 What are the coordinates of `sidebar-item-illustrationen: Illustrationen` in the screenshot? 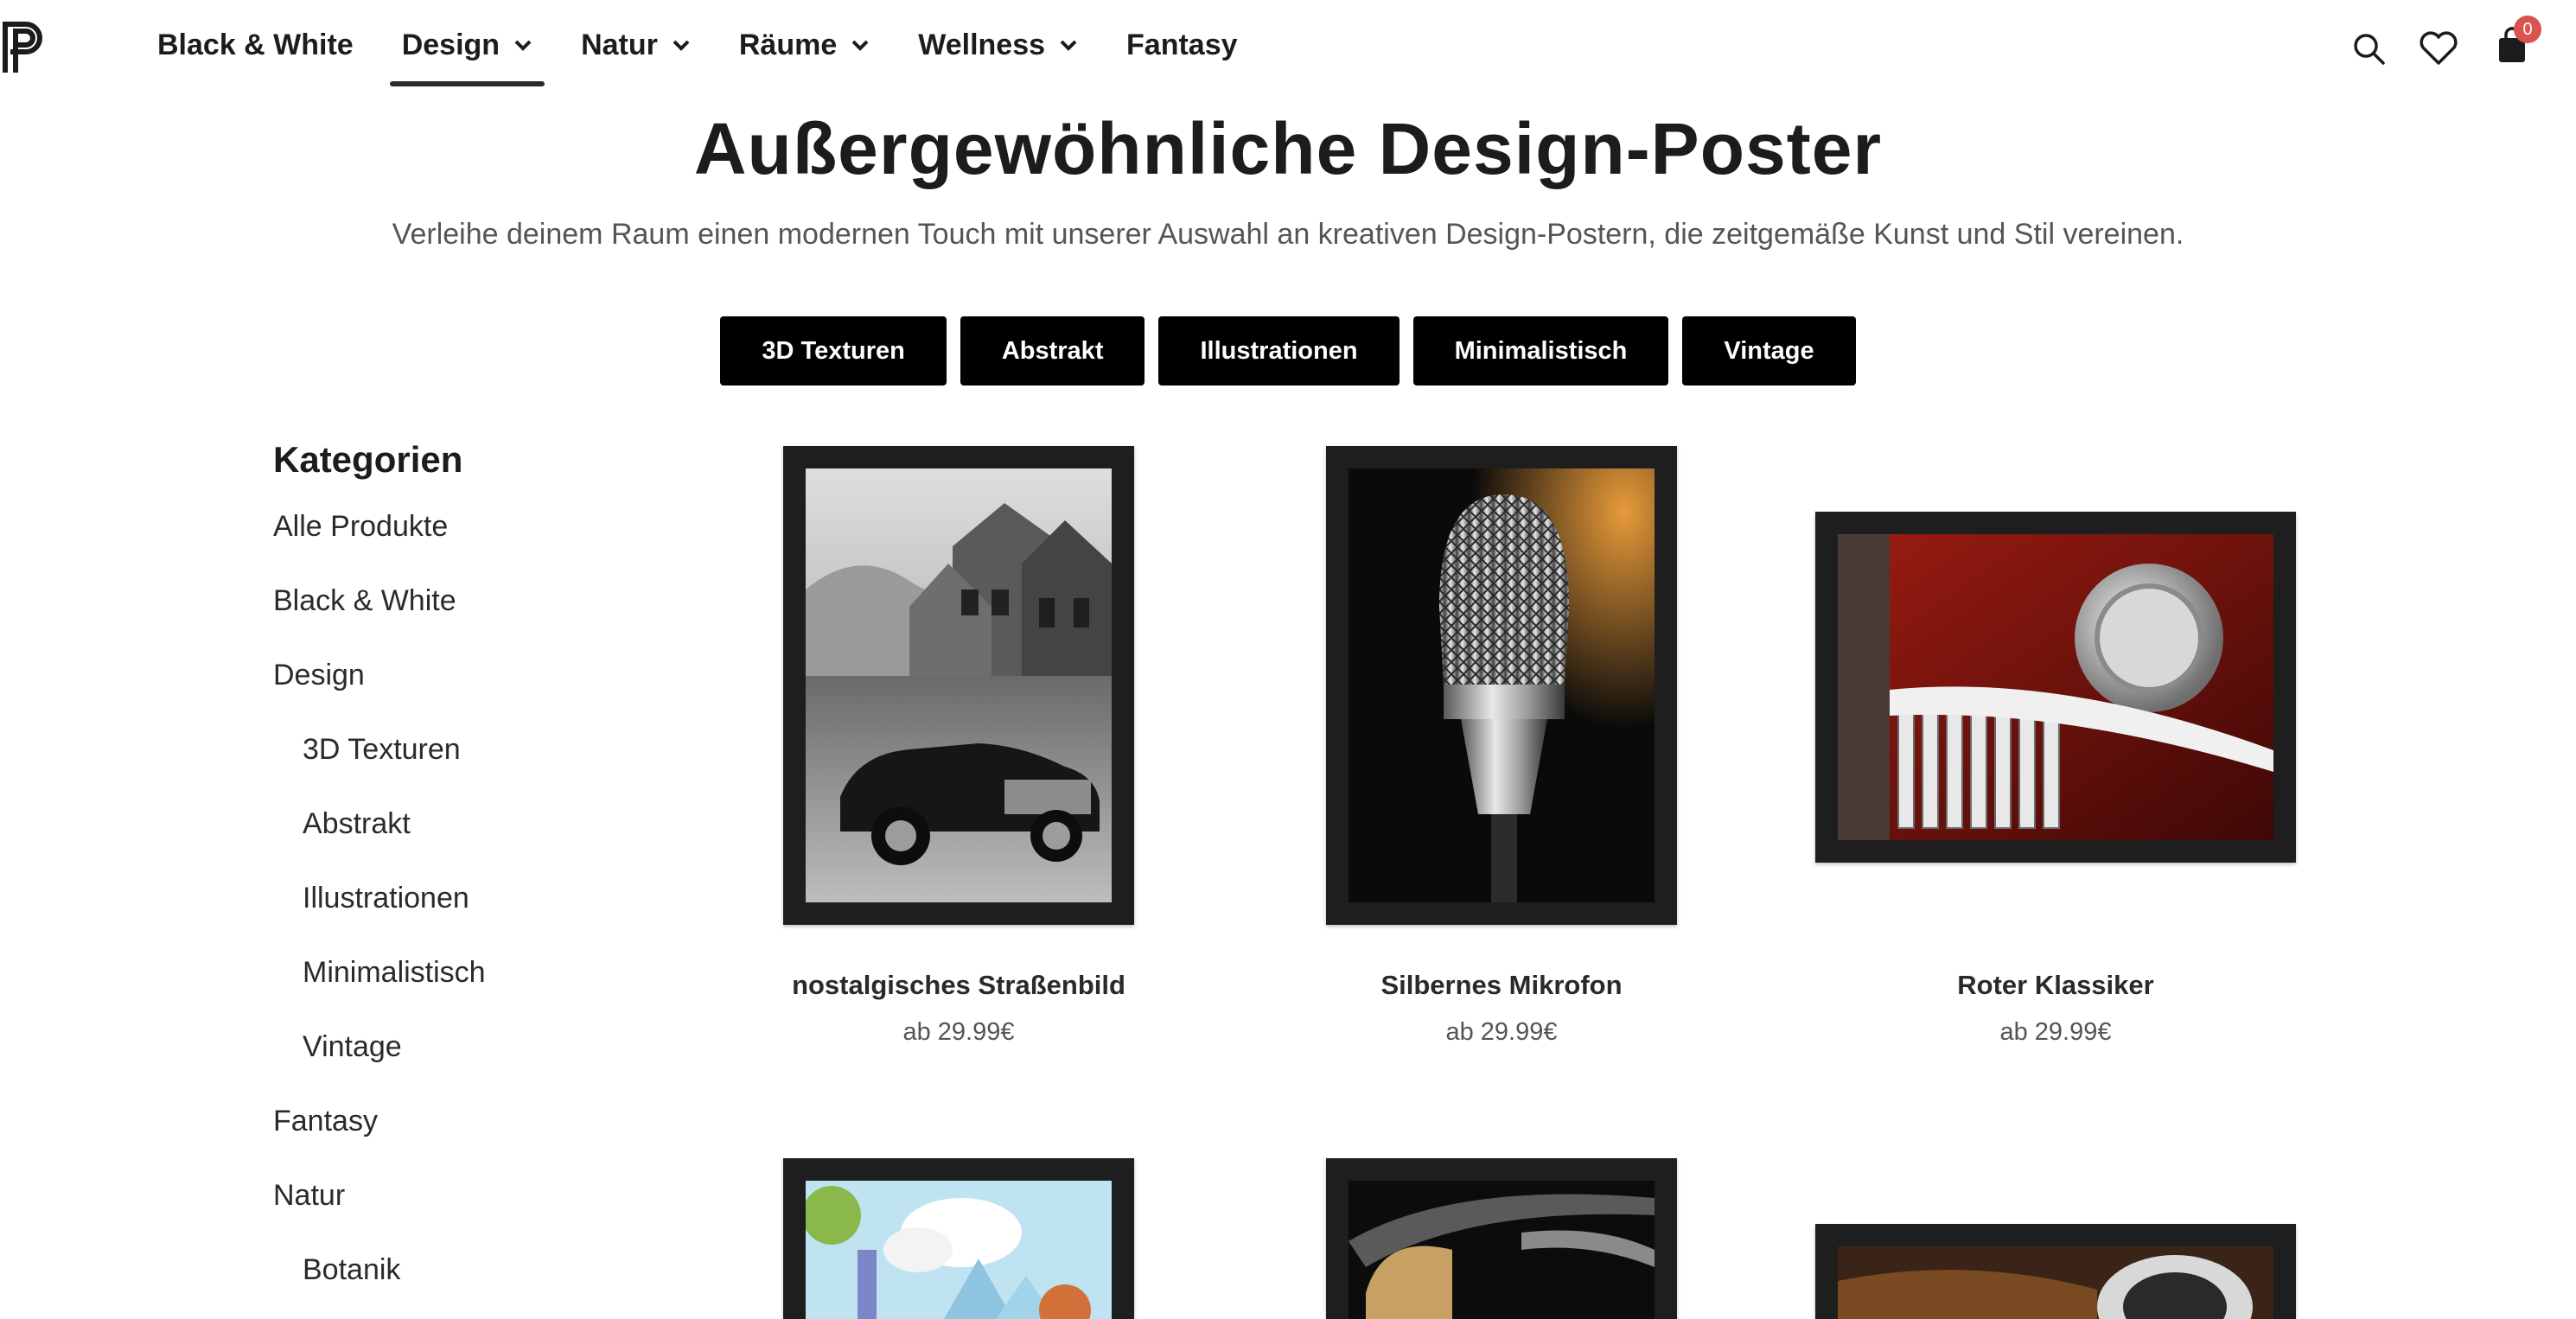 It's located at (472, 912).